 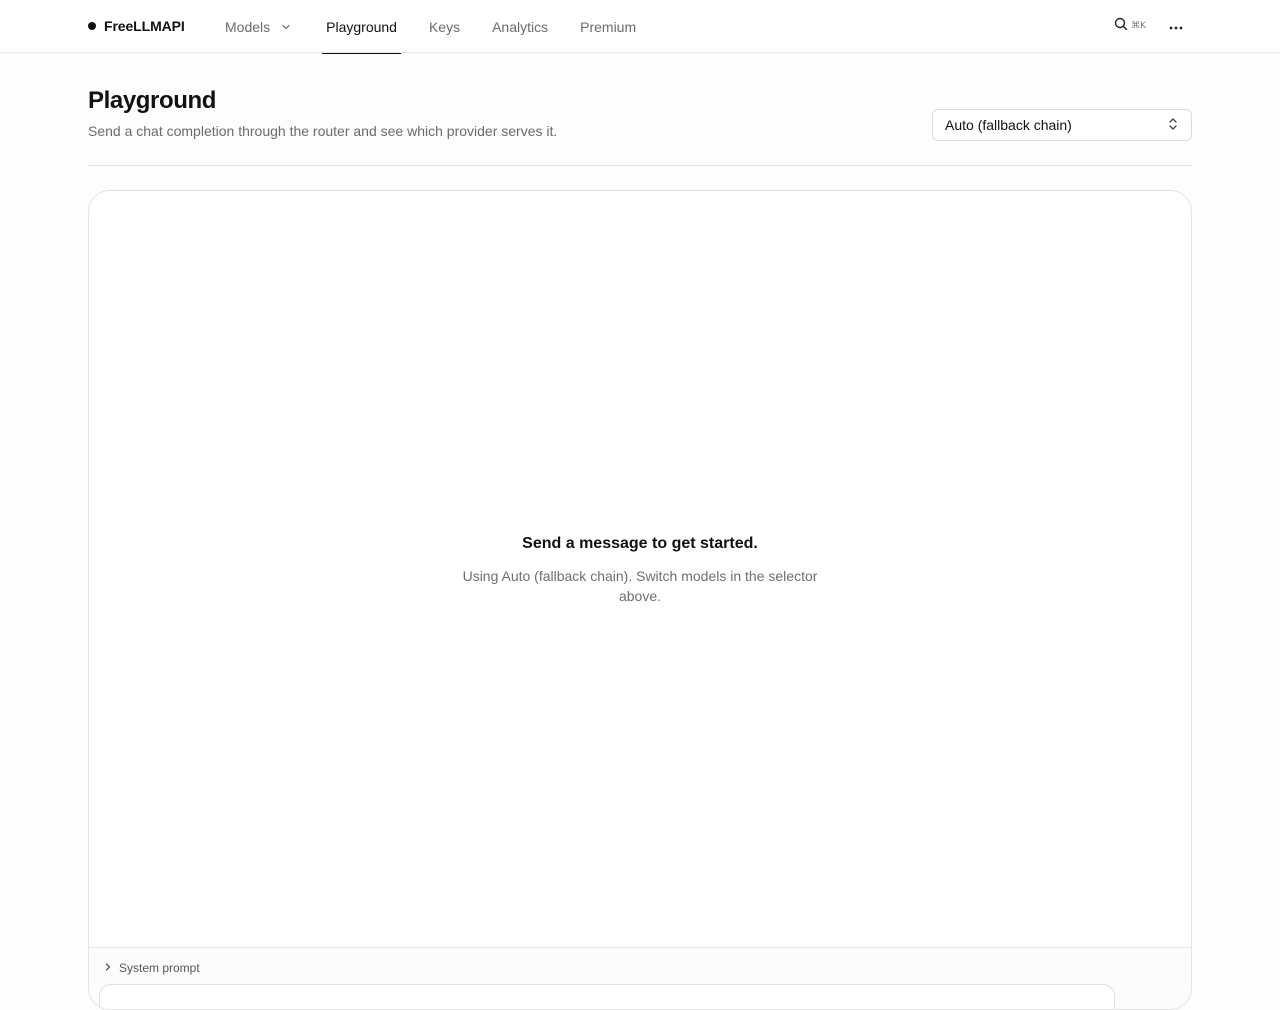 I want to click on nav-item-models: Models, so click(x=258, y=26).